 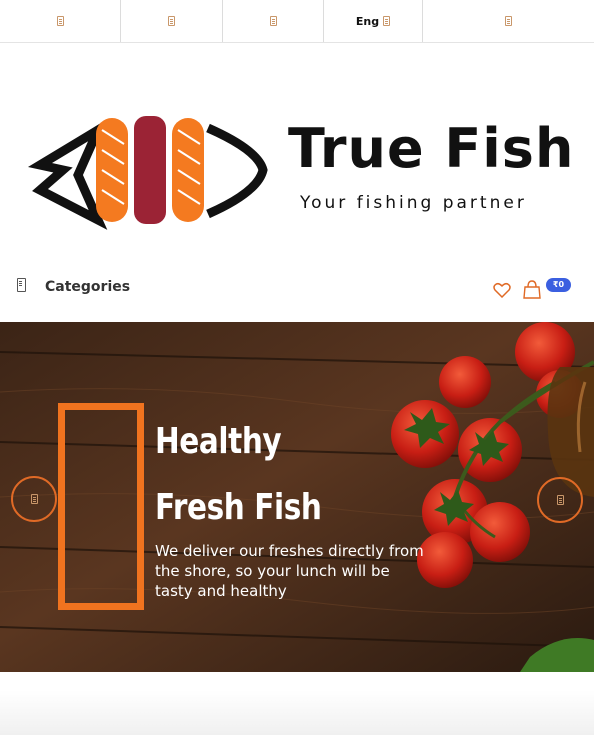 I want to click on top-bar: Eng, so click(x=297, y=21).